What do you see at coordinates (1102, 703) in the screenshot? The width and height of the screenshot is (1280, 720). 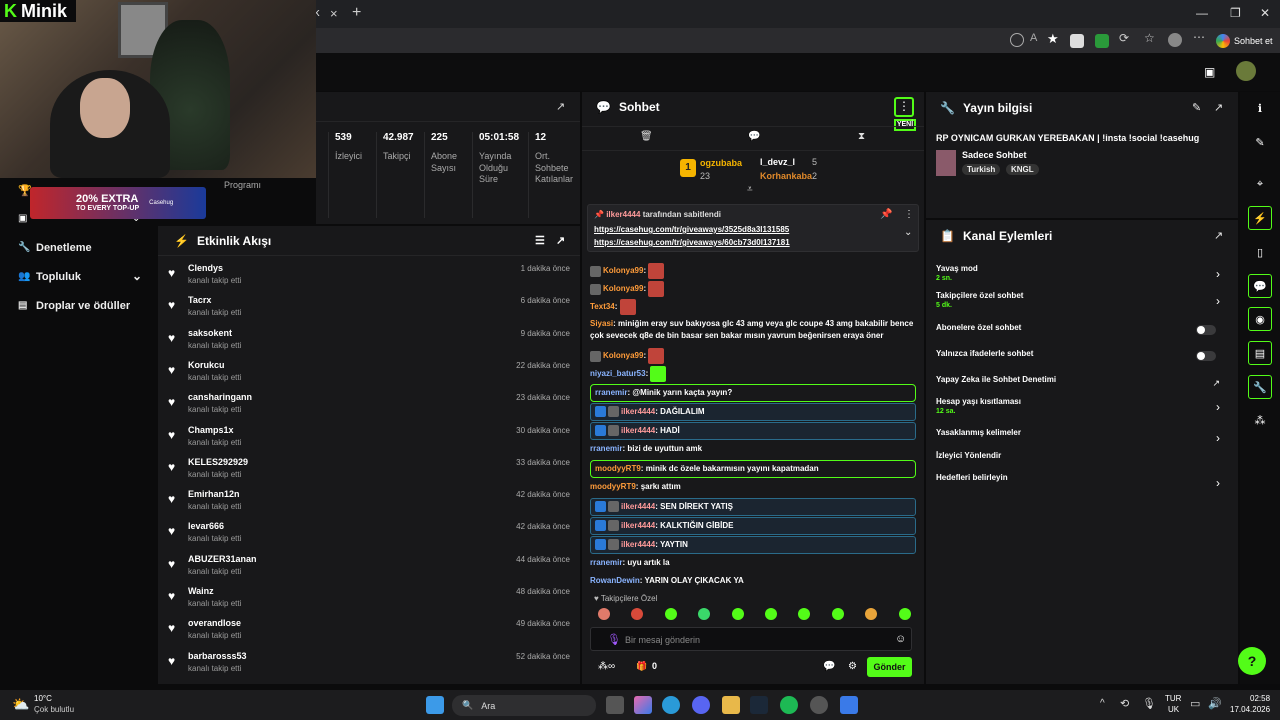 I see `tray-chevron-up-icon: ^` at bounding box center [1102, 703].